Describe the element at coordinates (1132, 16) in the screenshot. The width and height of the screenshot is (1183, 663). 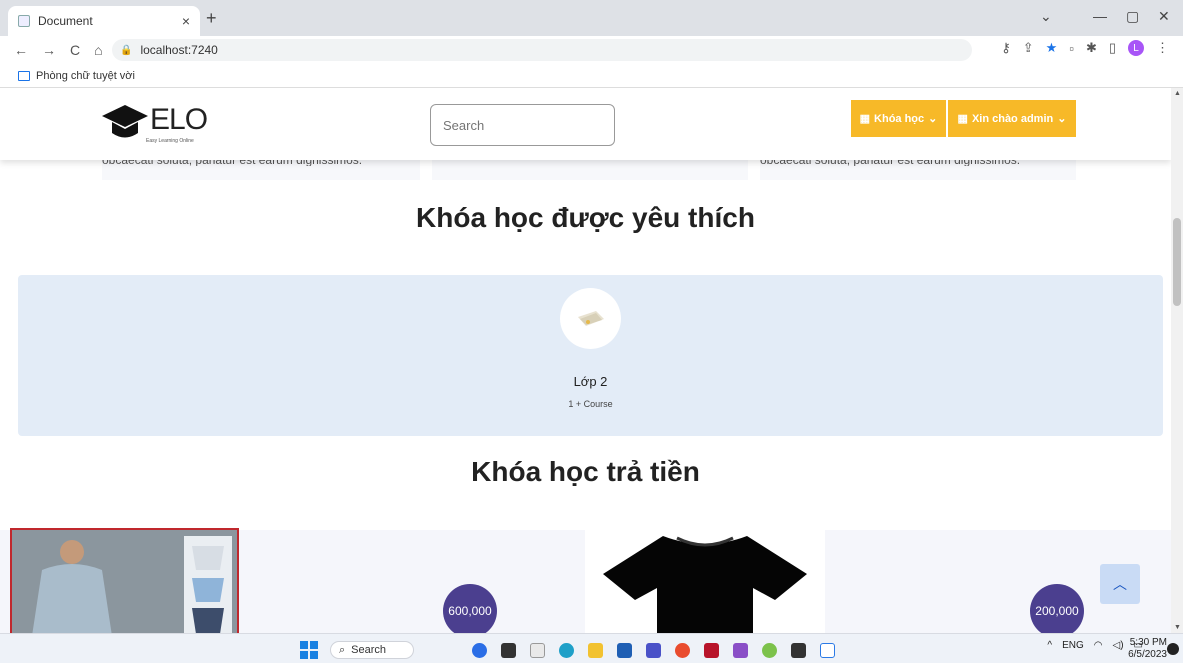
I see `restore-button: ▢` at that location.